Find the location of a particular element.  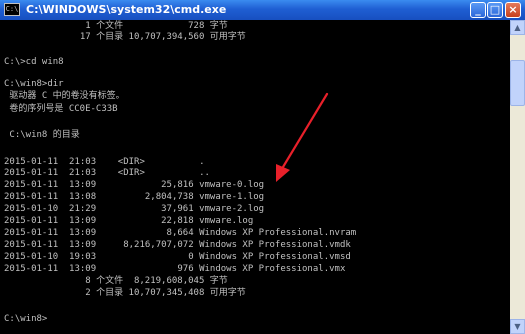

console-line: 1 个文件 728 字节 is located at coordinates (116, 26).